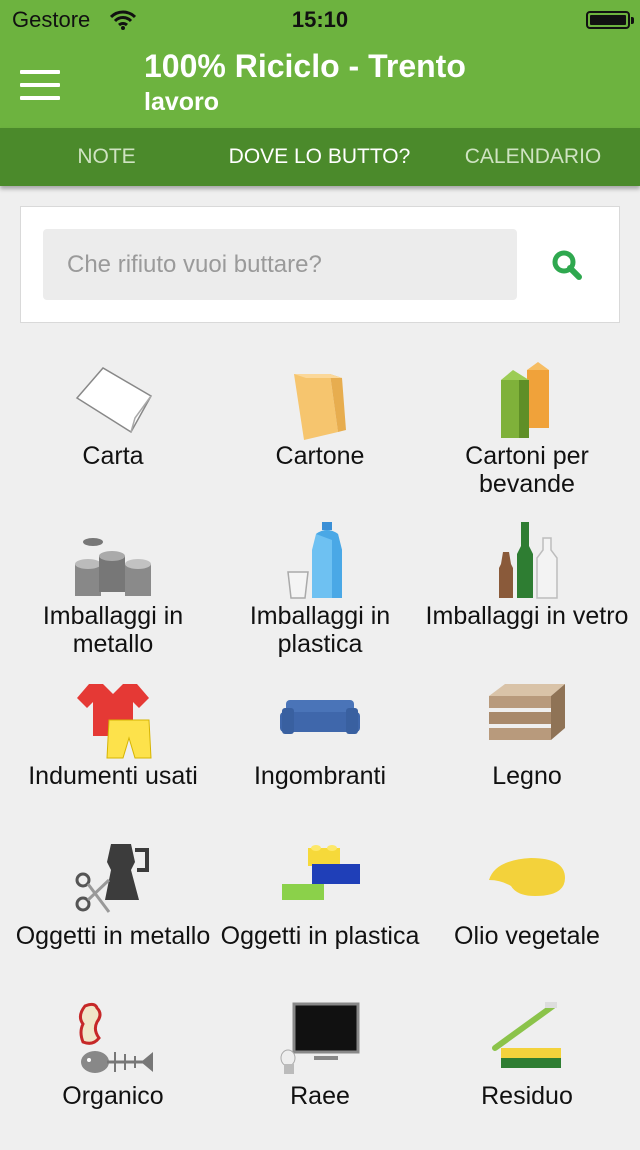 The width and height of the screenshot is (640, 1150). I want to click on category-label: Oggetti in plastica, so click(320, 936).